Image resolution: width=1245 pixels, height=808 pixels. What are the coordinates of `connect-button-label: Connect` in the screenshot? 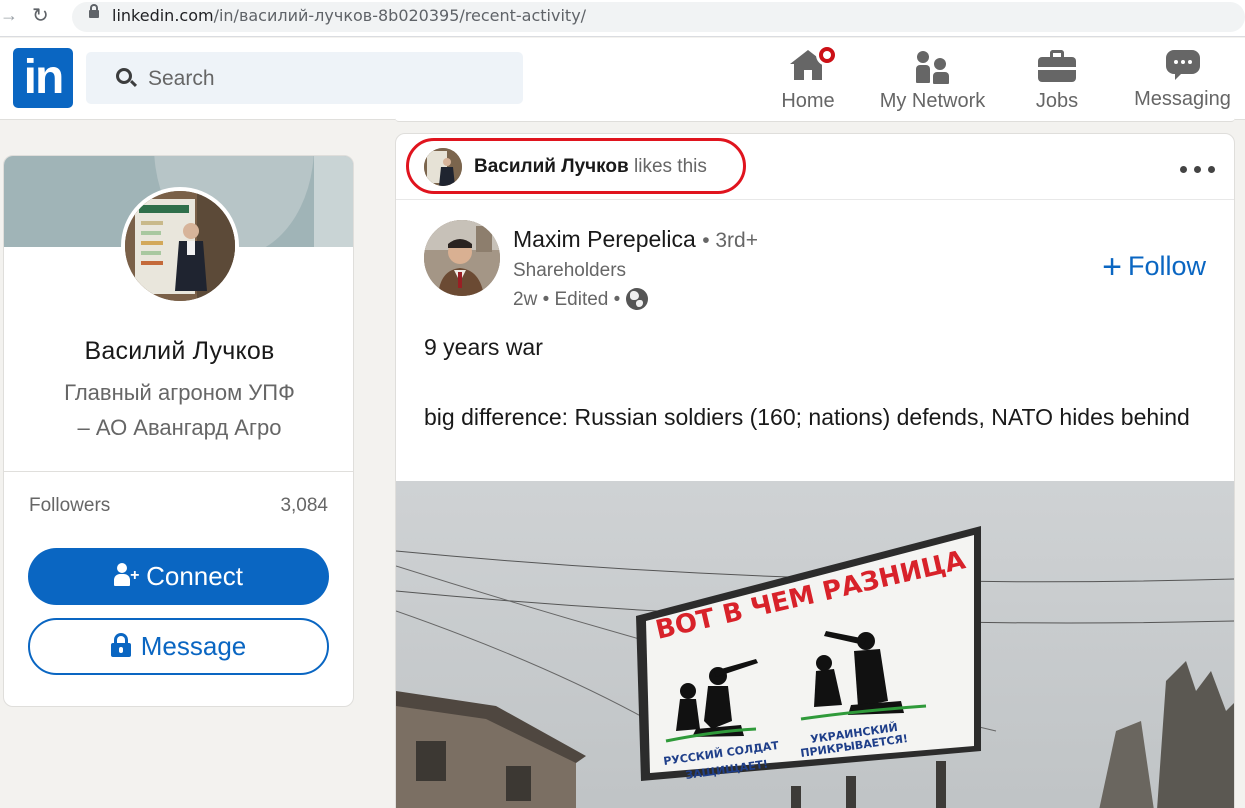 It's located at (194, 576).